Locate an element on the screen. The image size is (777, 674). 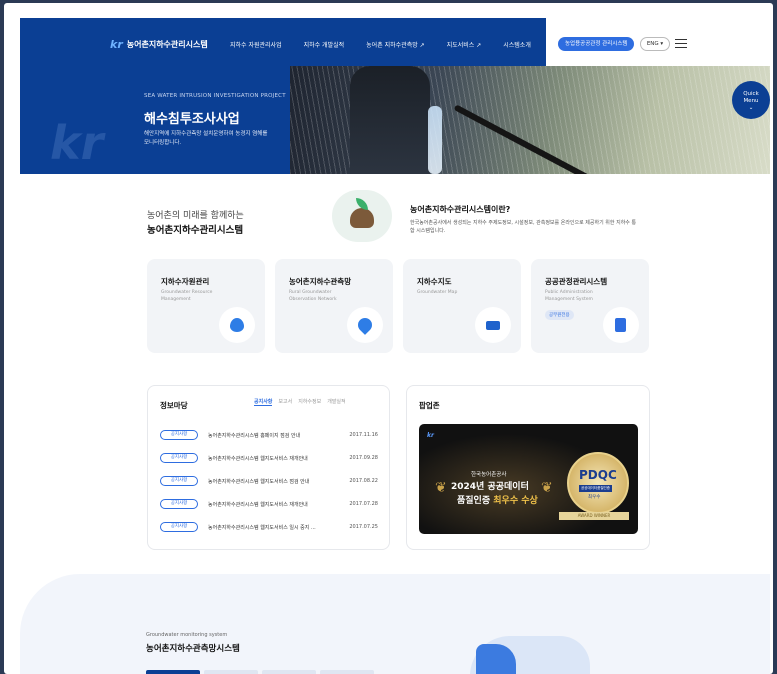
notice-row: 공지사항 농어촌지하수관리시스템 웹지도서비스 재개안내 2017.09.28 is located at coordinates (269, 458).